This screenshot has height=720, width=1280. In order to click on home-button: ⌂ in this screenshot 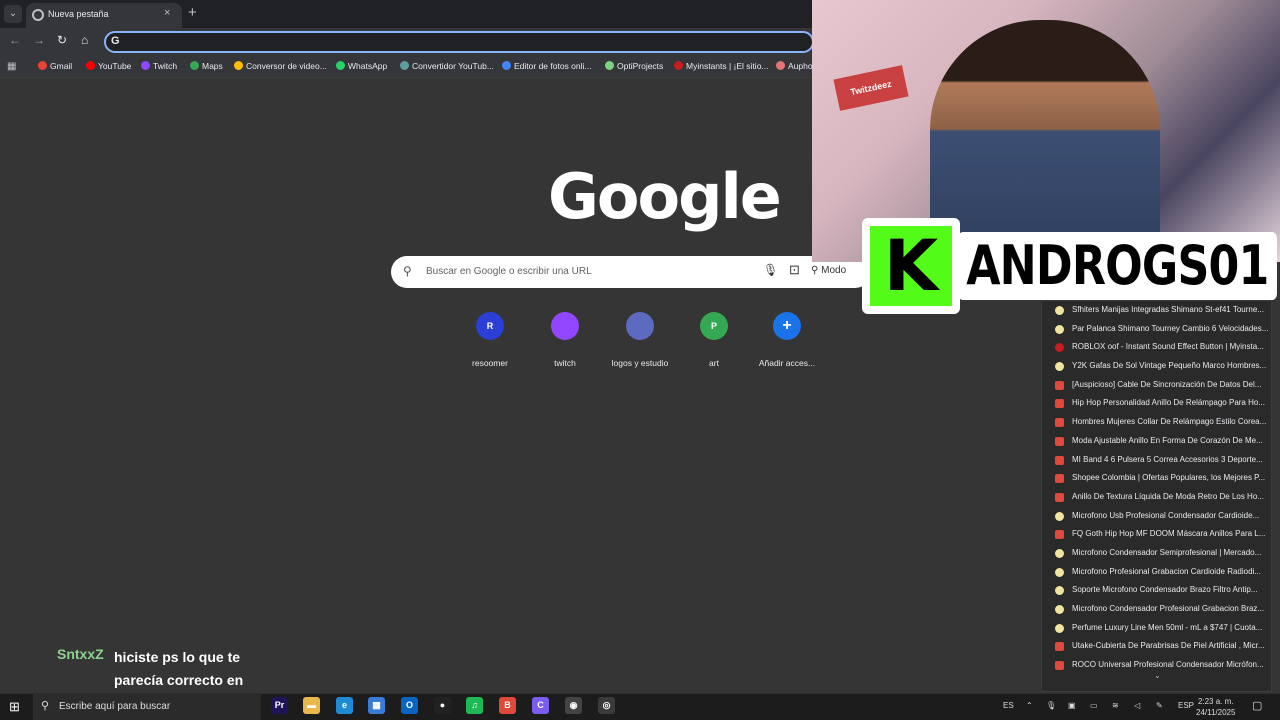, I will do `click(84, 40)`.